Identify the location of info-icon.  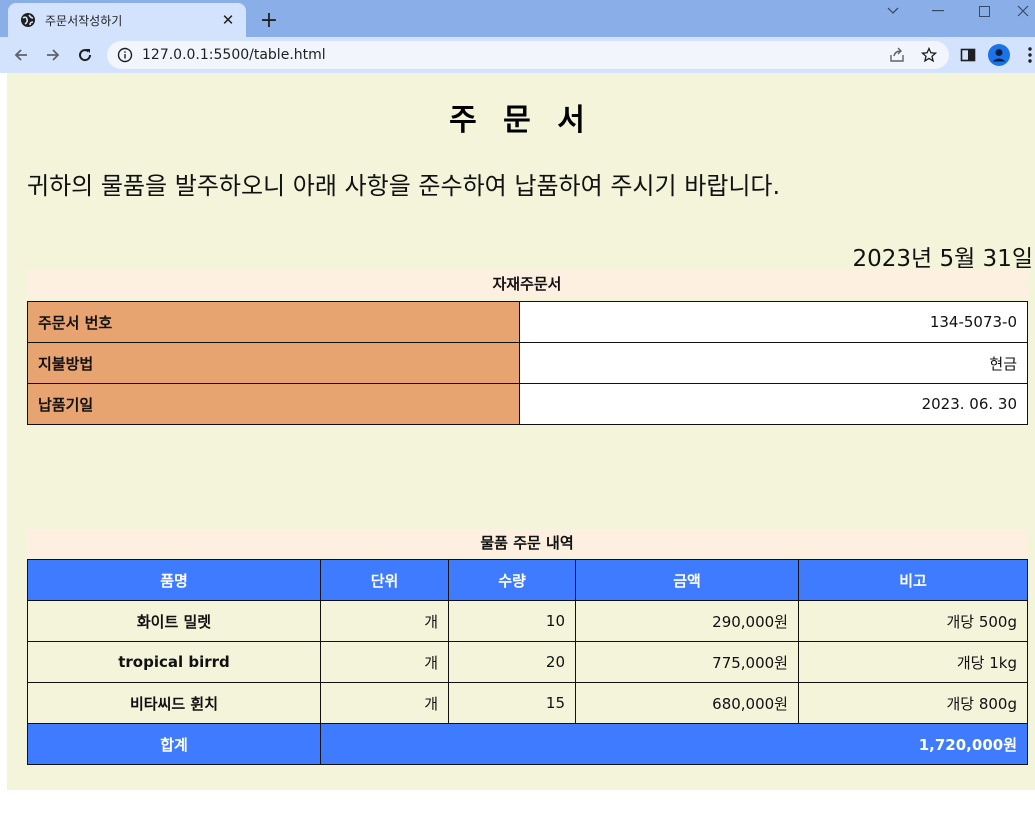
(125, 55).